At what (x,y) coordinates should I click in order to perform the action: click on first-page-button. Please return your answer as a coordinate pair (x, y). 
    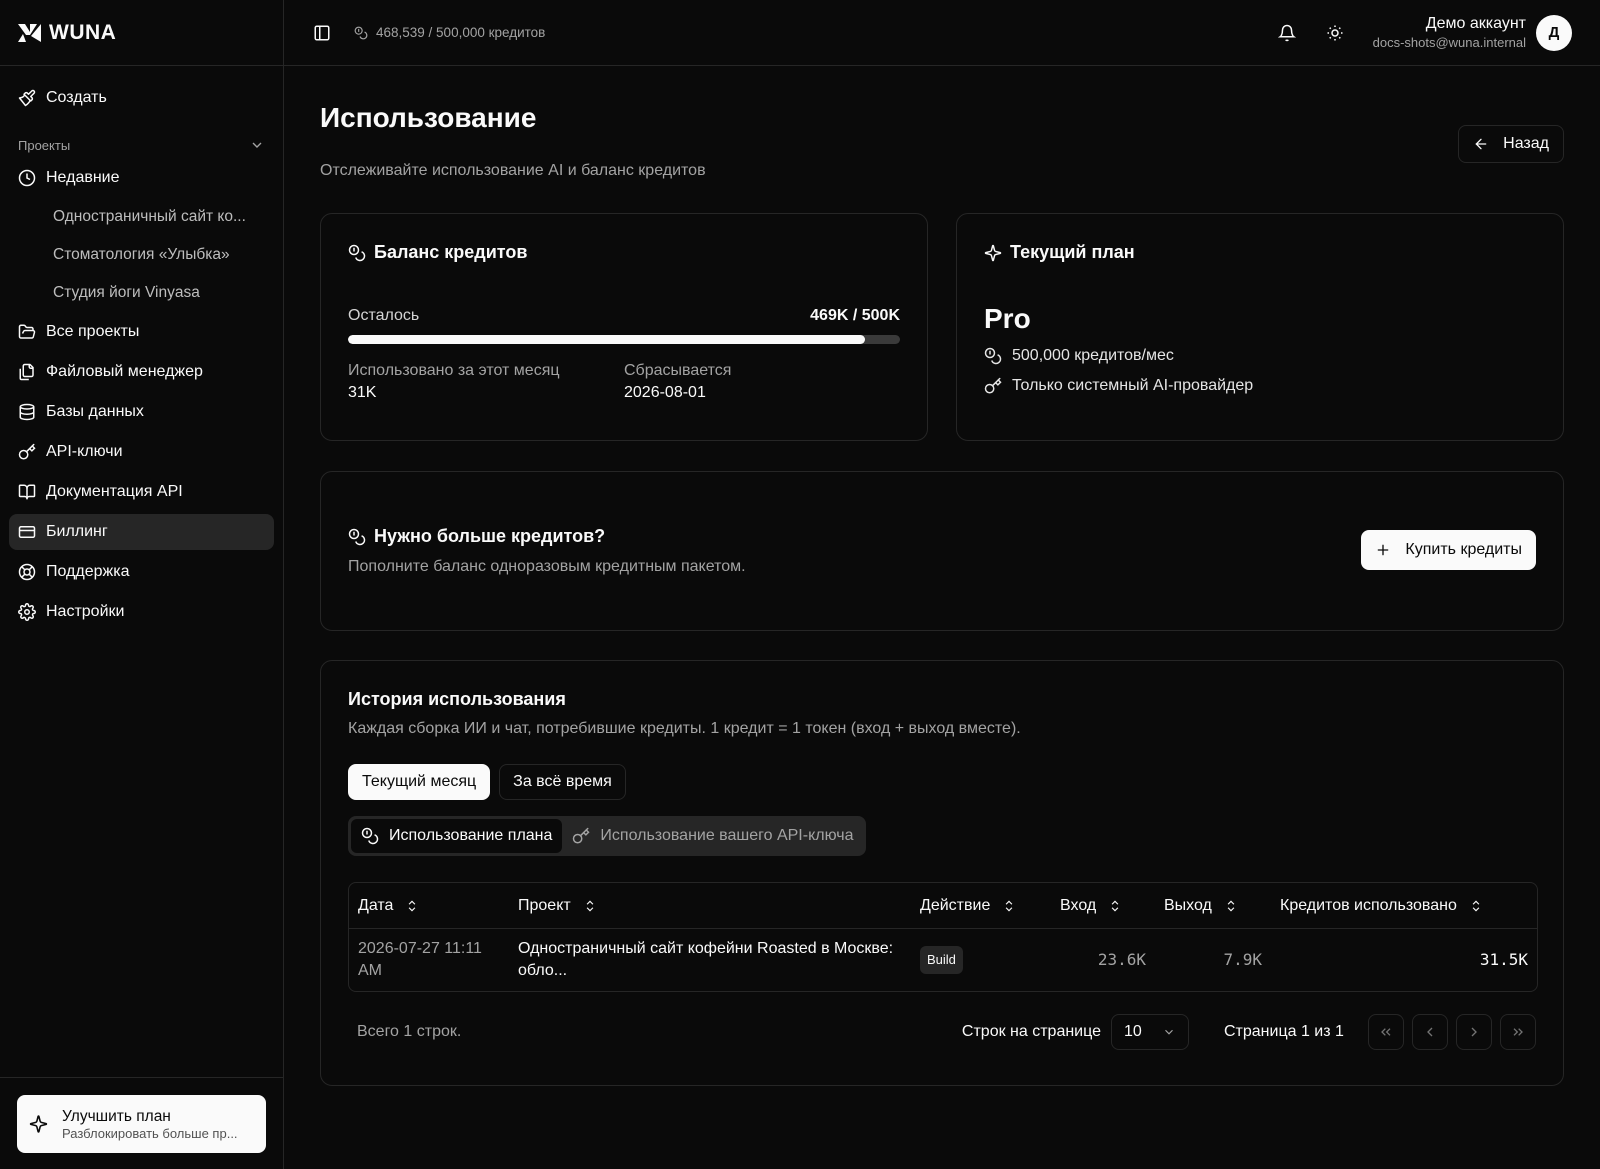
    Looking at the image, I should click on (1386, 1032).